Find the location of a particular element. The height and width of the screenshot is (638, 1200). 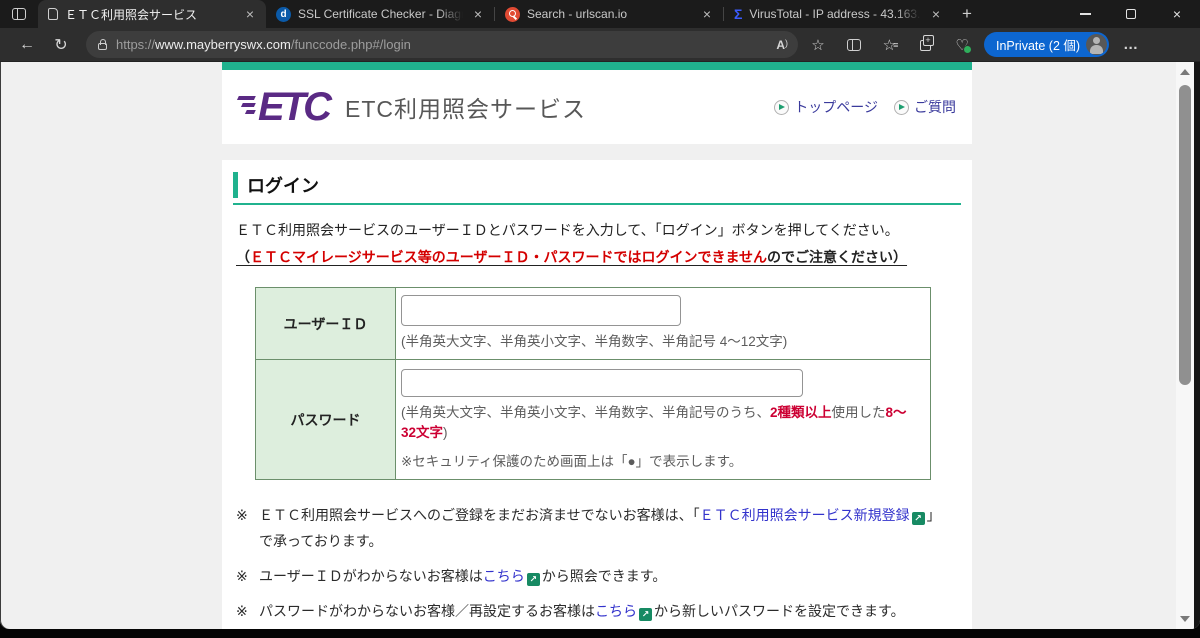

new-tab-button: + is located at coordinates (967, 14).